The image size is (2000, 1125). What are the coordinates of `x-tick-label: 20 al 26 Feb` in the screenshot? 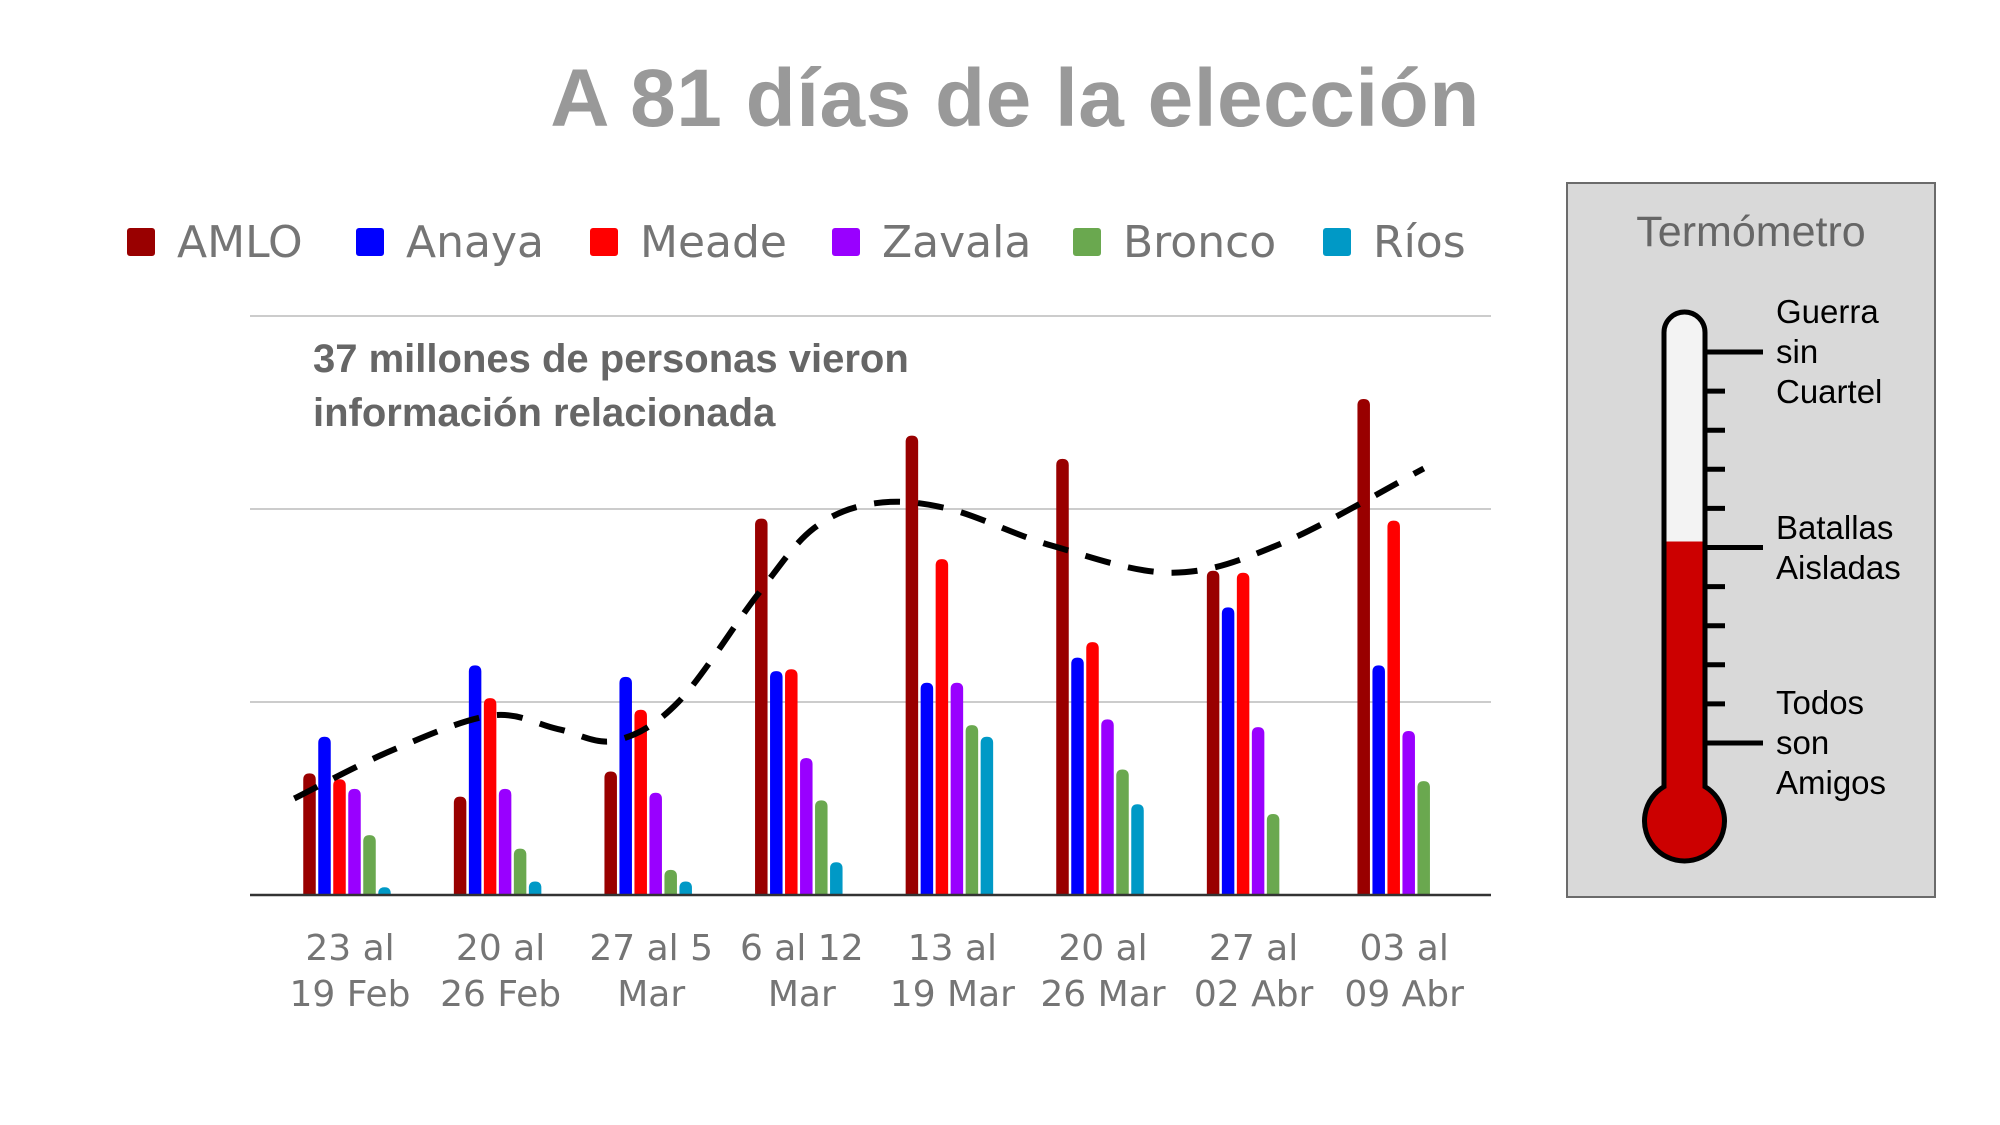 It's located at (500, 971).